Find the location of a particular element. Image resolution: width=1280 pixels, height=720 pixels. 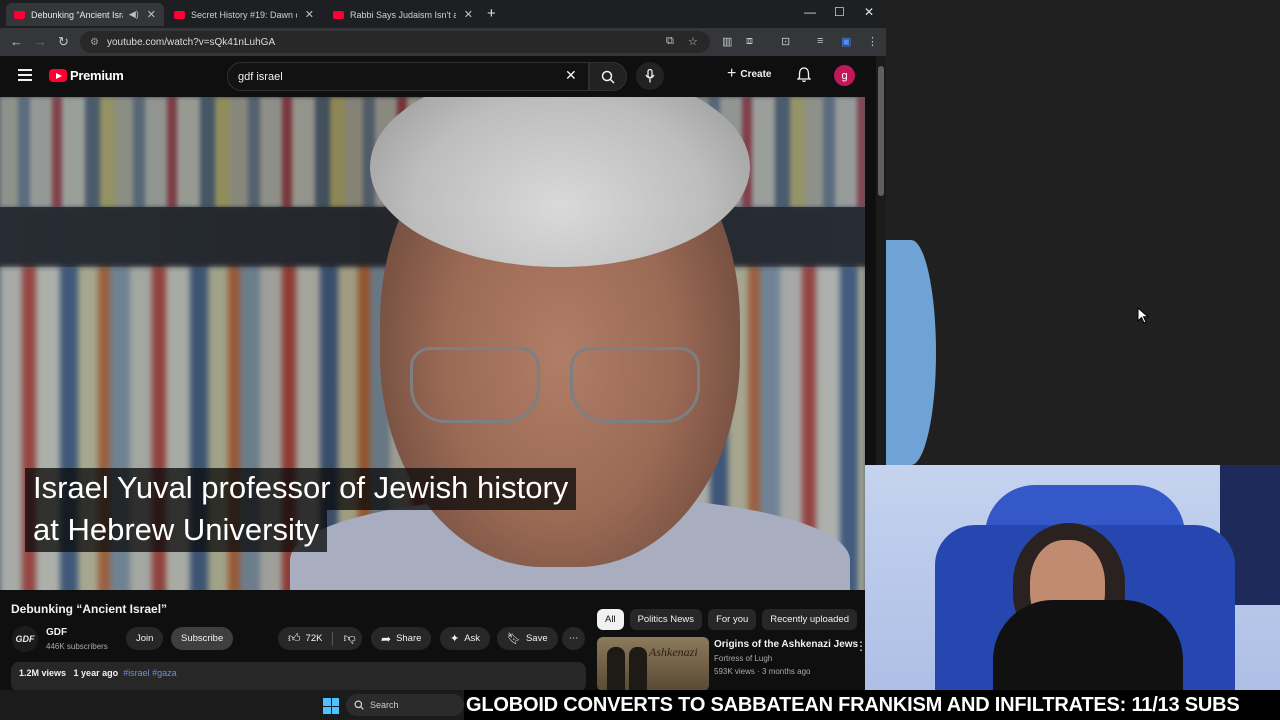

clear-search-icon: ✕ is located at coordinates (571, 75).